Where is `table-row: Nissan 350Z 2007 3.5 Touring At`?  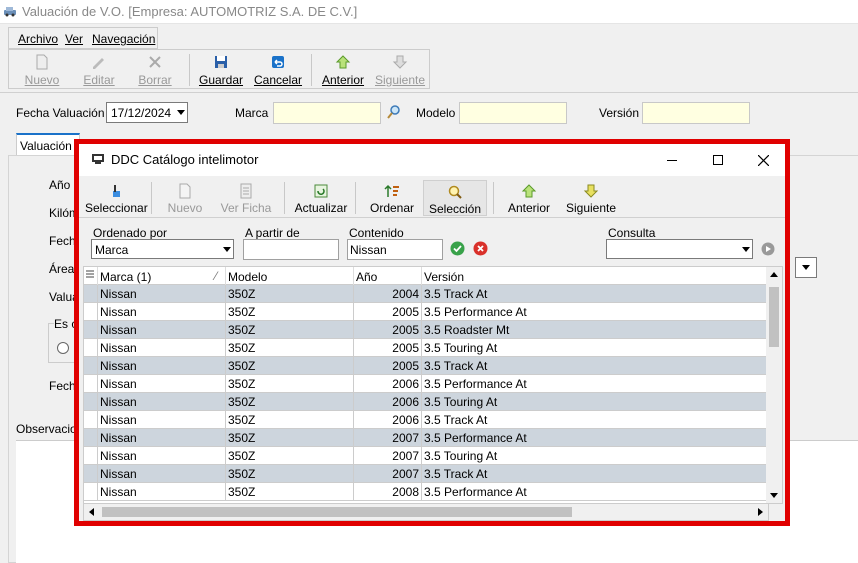 table-row: Nissan 350Z 2007 3.5 Touring At is located at coordinates (426, 456).